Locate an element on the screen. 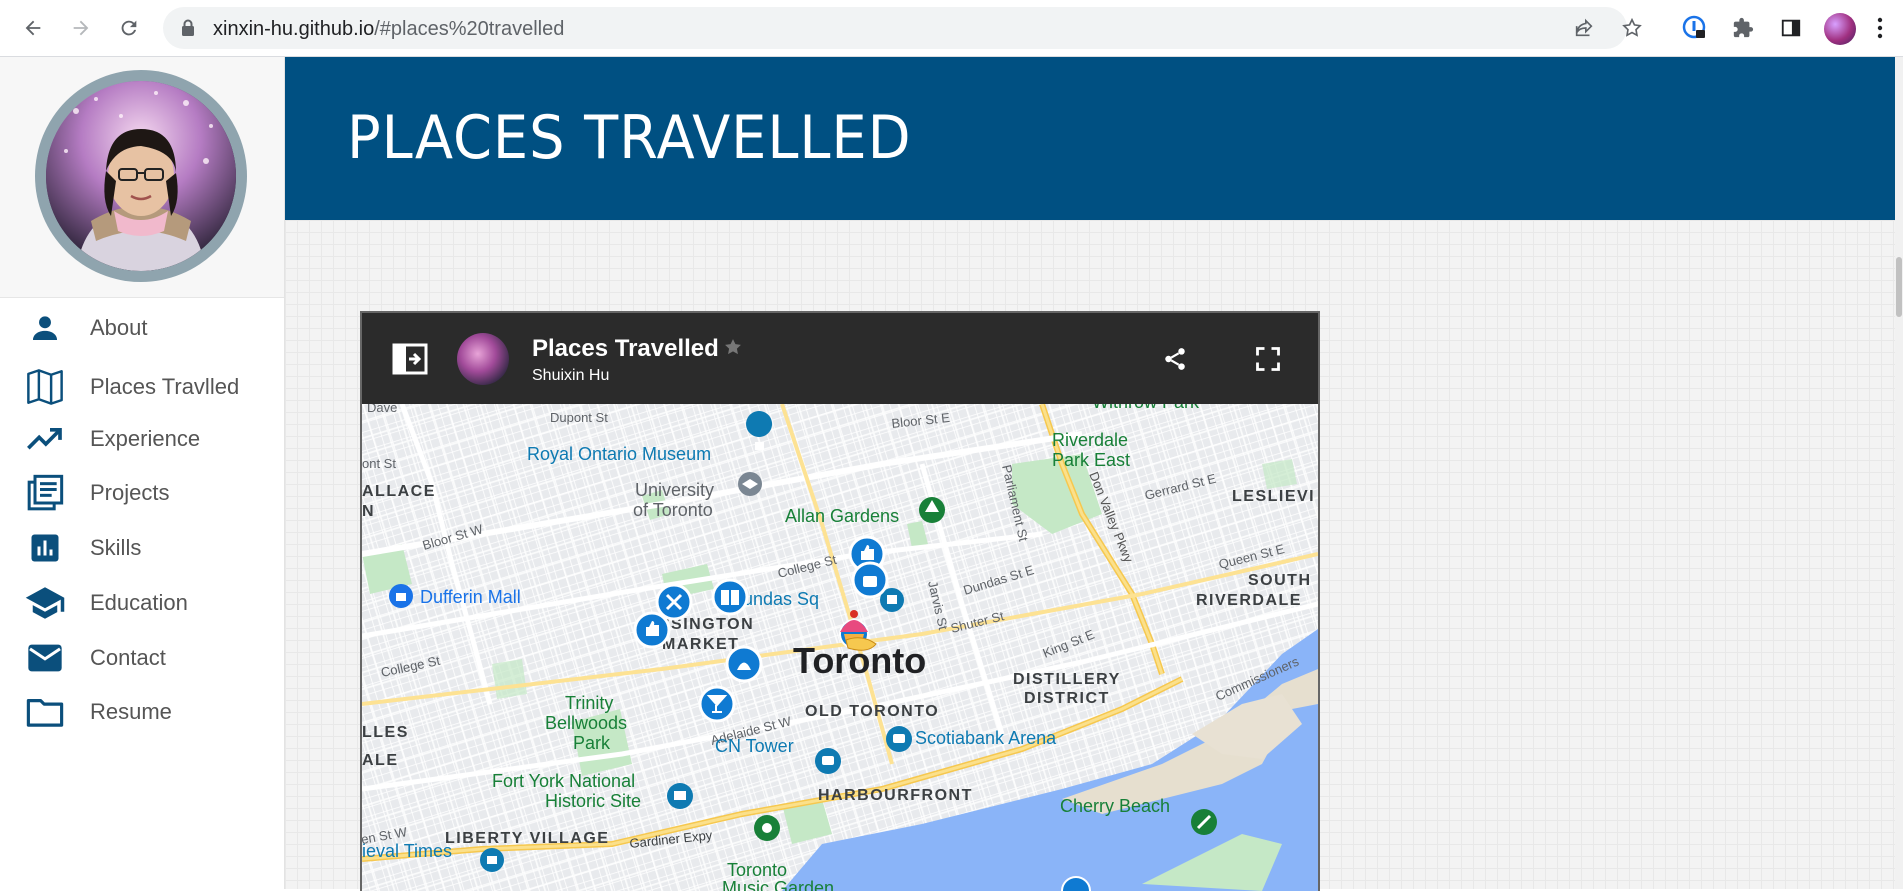 The width and height of the screenshot is (1903, 891). map-legend-toggle-icon is located at coordinates (410, 361).